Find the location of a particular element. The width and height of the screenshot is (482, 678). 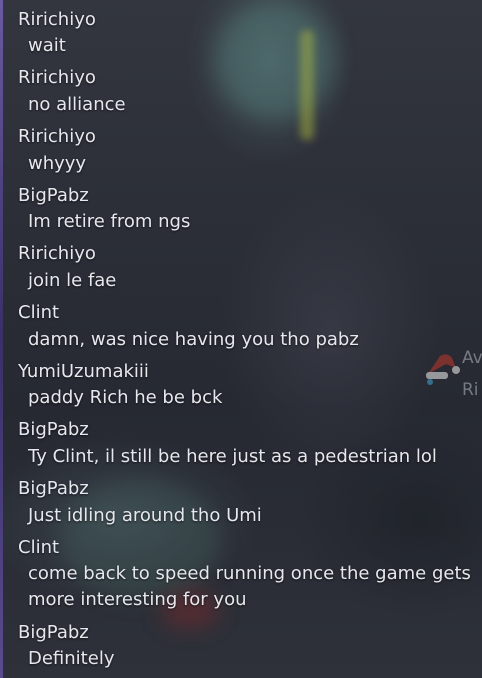

chat-text: no alliance is located at coordinates (77, 104).